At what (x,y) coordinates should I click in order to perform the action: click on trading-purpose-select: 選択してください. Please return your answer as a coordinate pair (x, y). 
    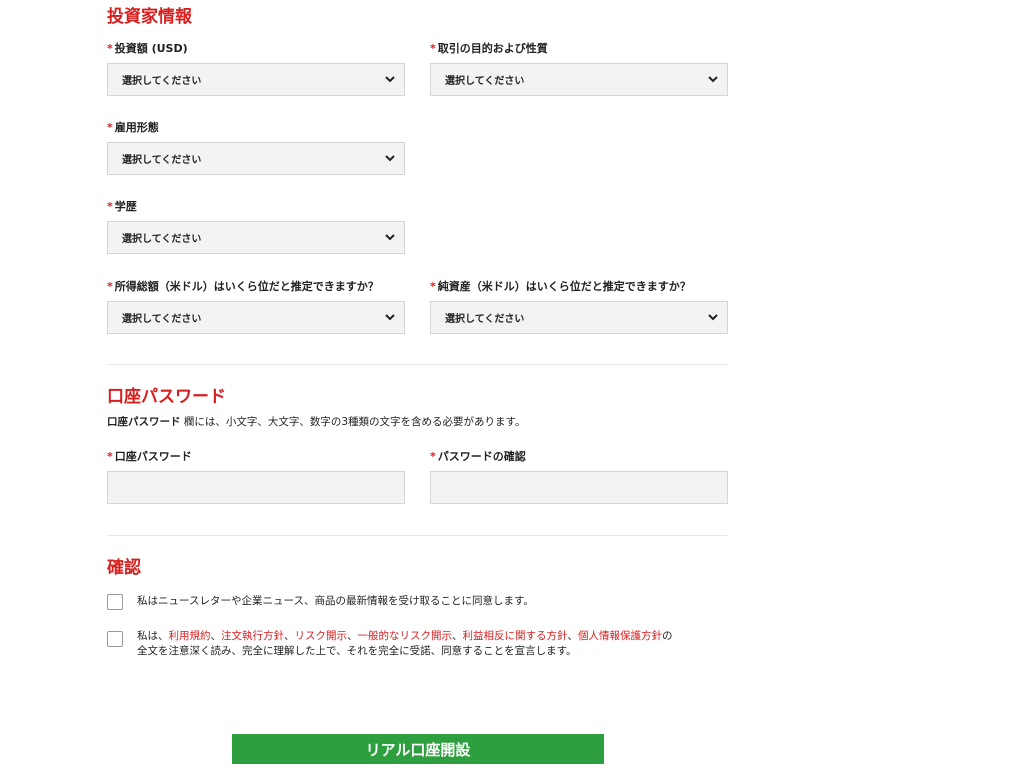
    Looking at the image, I should click on (579, 79).